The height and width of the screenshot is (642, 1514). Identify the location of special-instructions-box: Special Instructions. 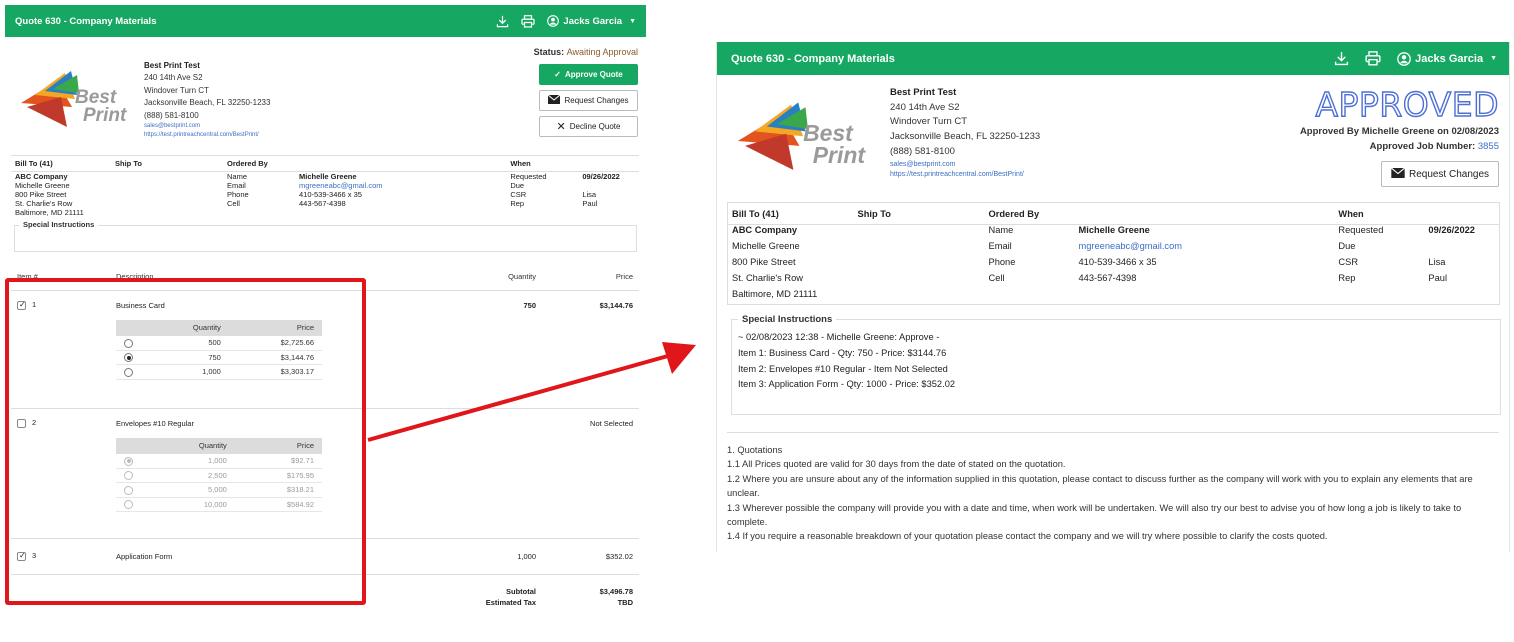
(325, 236).